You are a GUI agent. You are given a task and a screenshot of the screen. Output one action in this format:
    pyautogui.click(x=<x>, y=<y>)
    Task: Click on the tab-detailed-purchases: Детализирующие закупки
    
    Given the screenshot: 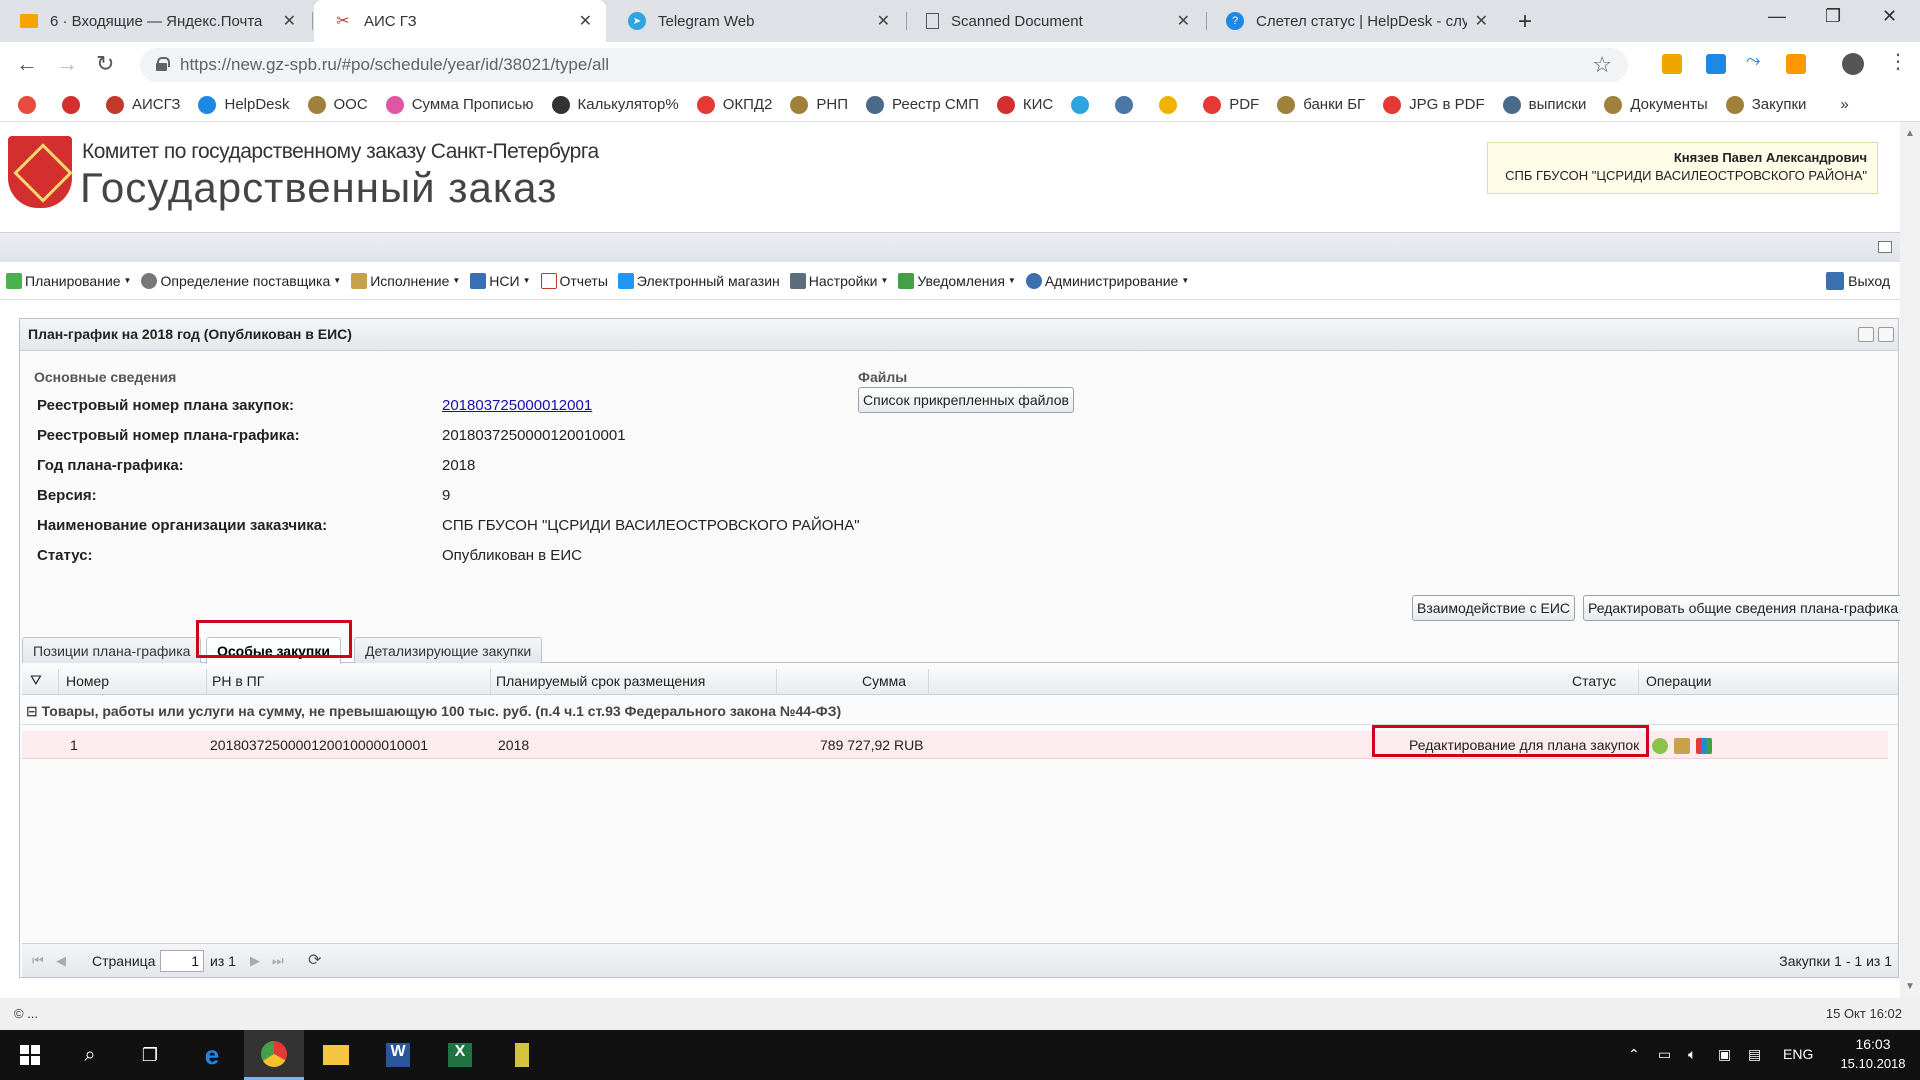 What is the action you would take?
    pyautogui.click(x=448, y=650)
    